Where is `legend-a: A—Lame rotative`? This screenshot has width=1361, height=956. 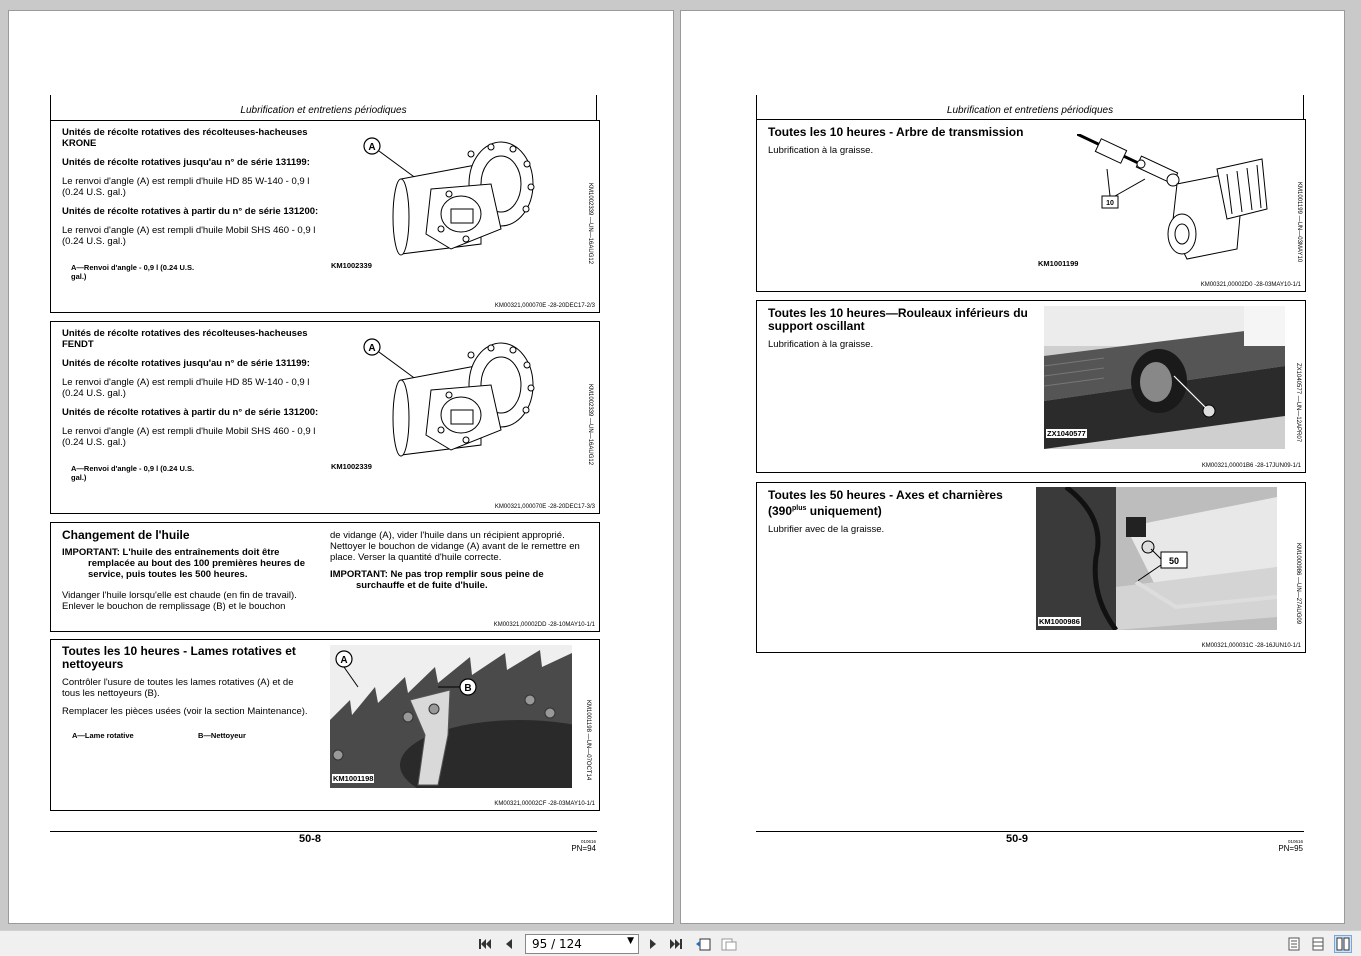
legend-a: A—Lame rotative is located at coordinates (103, 735).